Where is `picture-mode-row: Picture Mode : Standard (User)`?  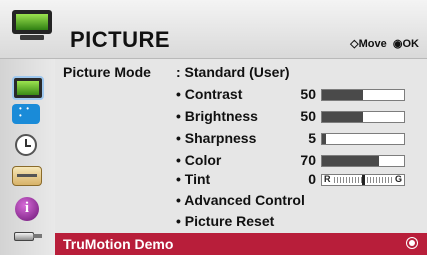
picture-mode-row: Picture Mode : Standard (User) is located at coordinates (233, 72).